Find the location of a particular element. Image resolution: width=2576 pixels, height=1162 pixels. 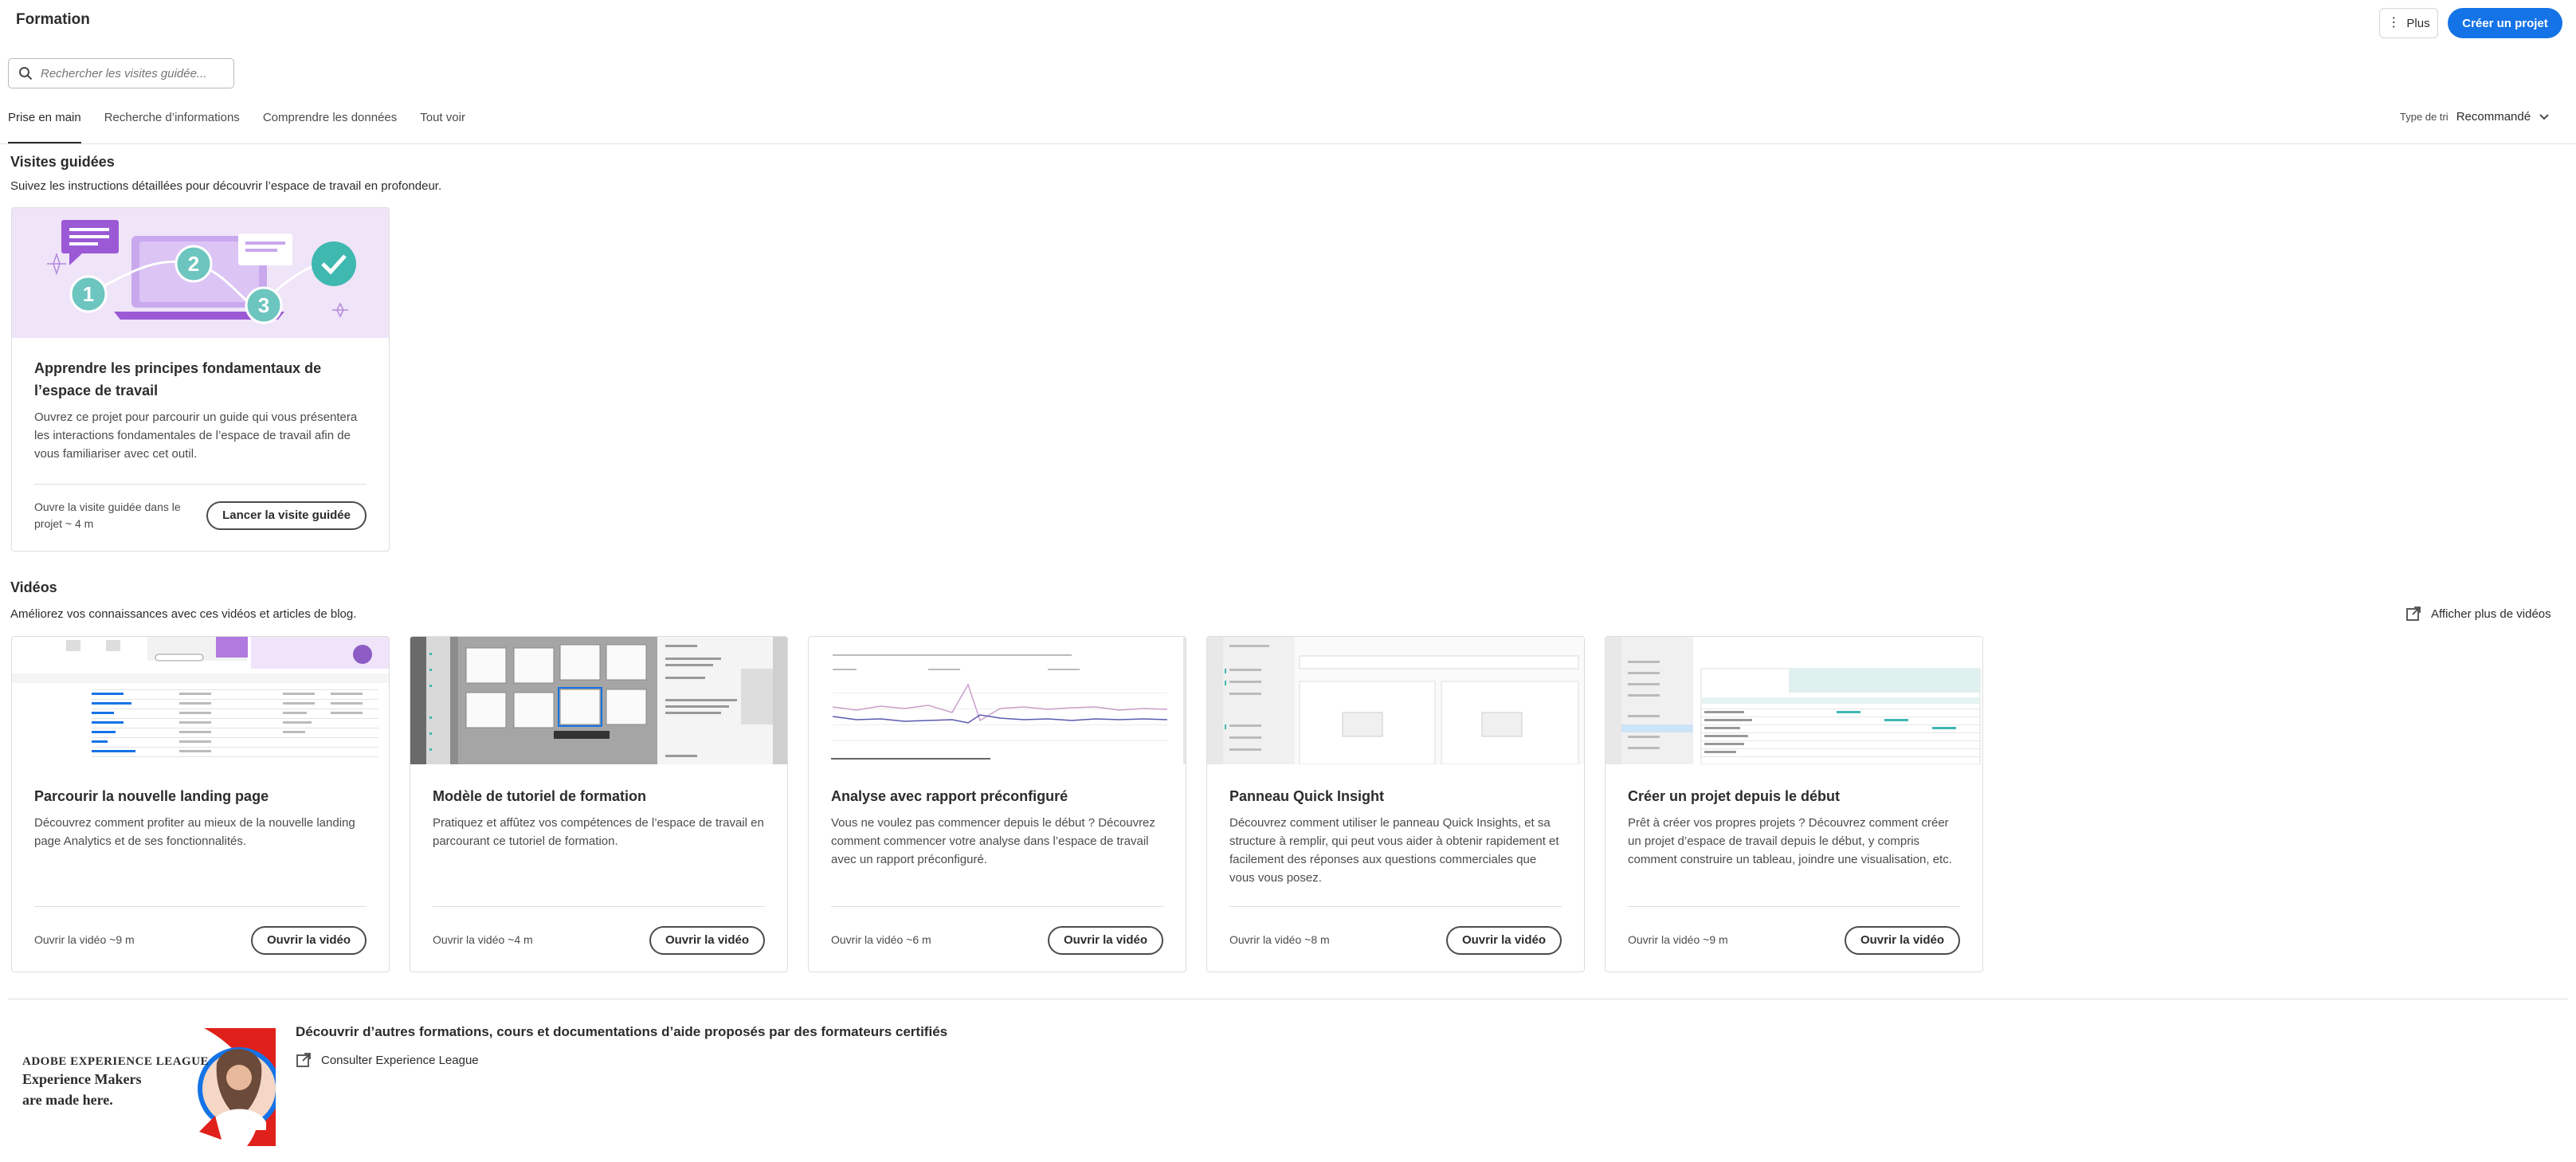

tab-understand-data: Comprendre les données is located at coordinates (330, 126).